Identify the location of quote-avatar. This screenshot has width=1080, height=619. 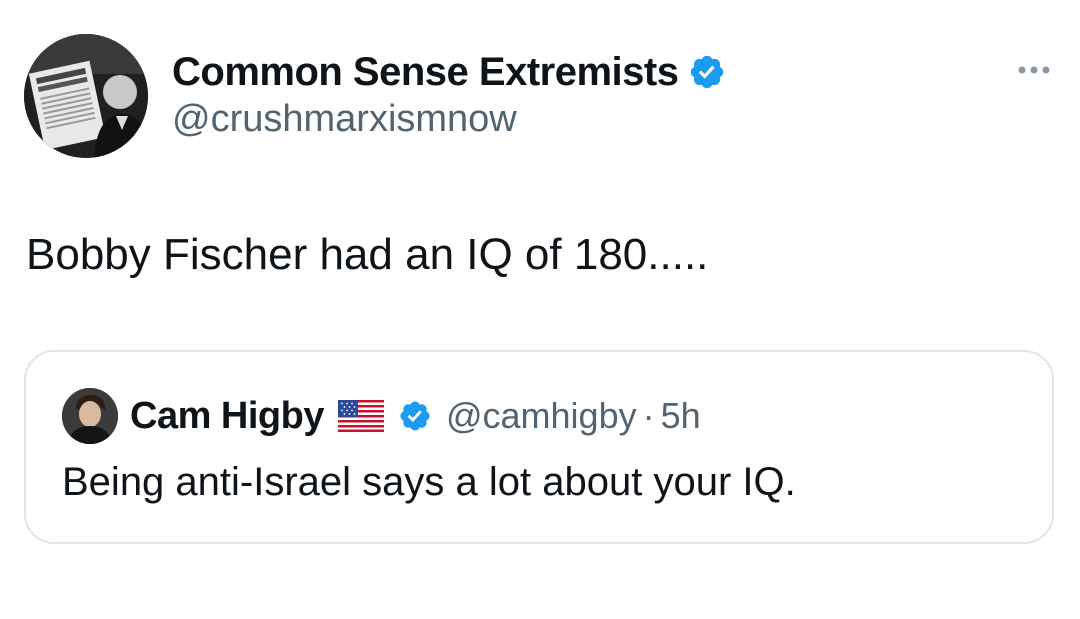
(90, 416).